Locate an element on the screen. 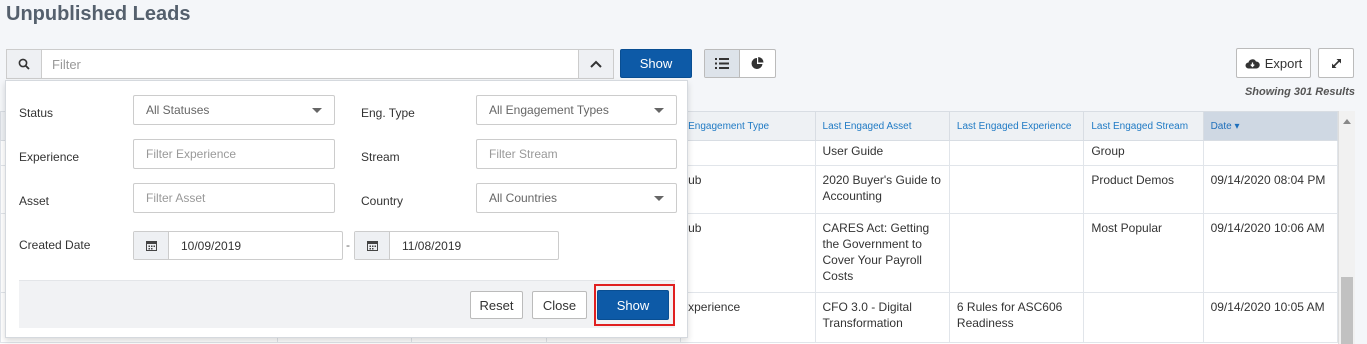 The width and height of the screenshot is (1367, 344). table-header-last-engaged-asset: Last Engaged Asset is located at coordinates (882, 126).